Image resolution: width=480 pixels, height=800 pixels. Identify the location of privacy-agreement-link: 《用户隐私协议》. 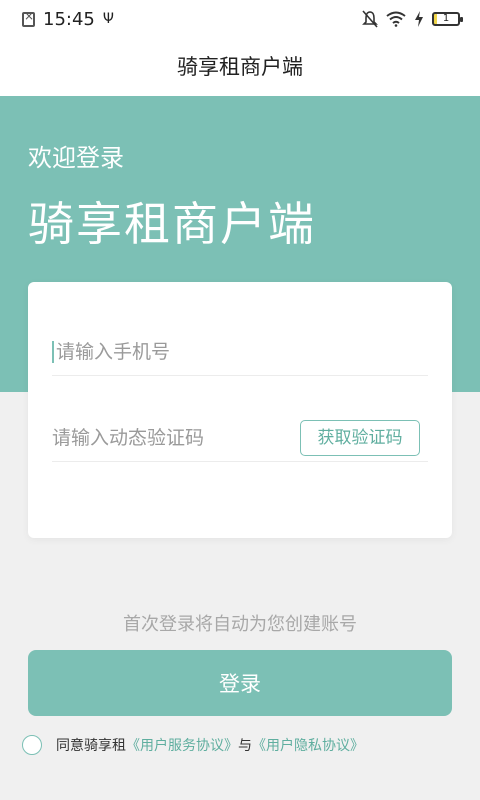
(308, 745).